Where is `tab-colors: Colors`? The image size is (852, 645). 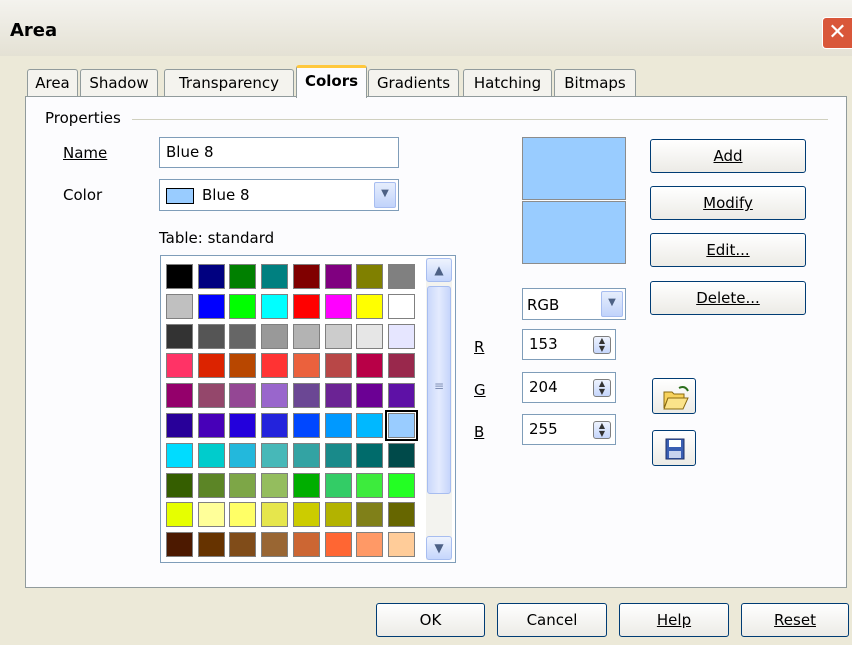 tab-colors: Colors is located at coordinates (331, 81).